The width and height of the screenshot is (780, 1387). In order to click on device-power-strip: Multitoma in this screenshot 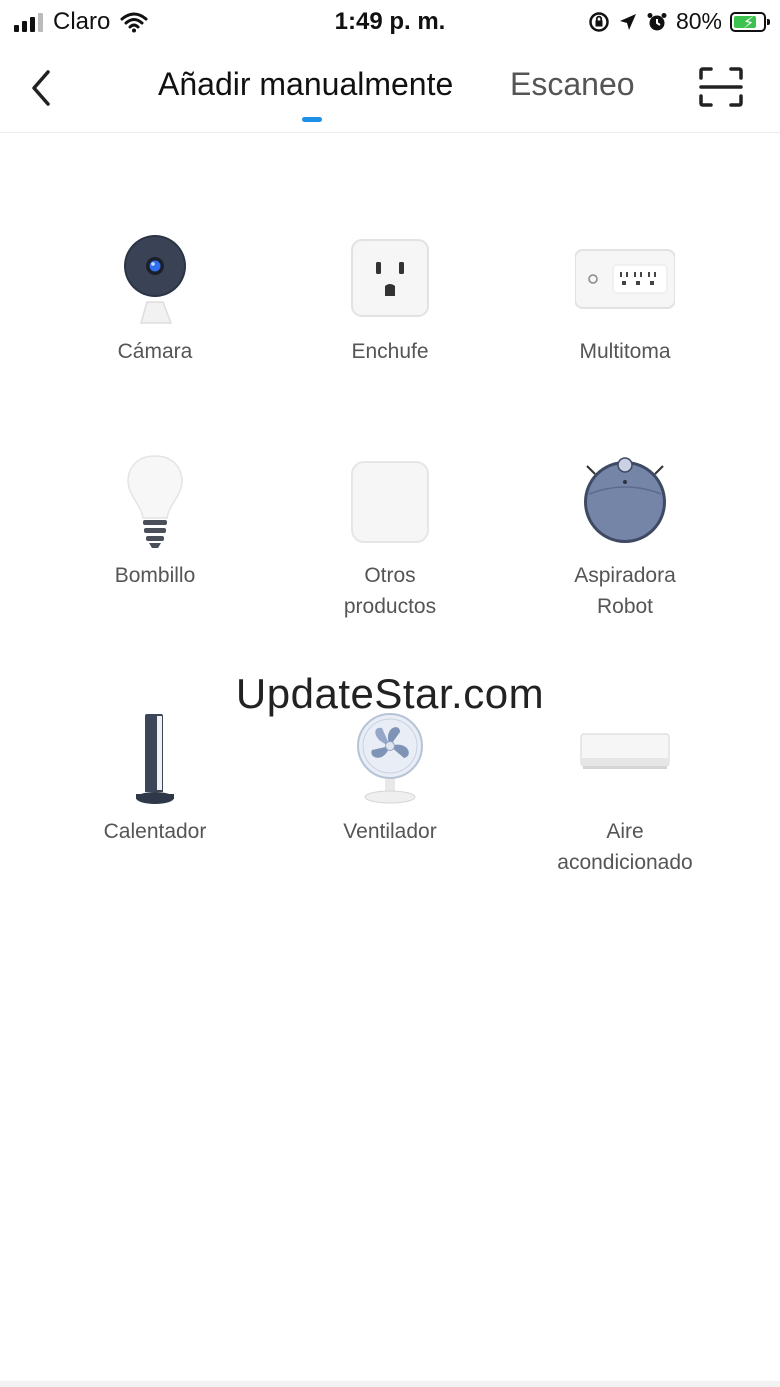, I will do `click(625, 298)`.